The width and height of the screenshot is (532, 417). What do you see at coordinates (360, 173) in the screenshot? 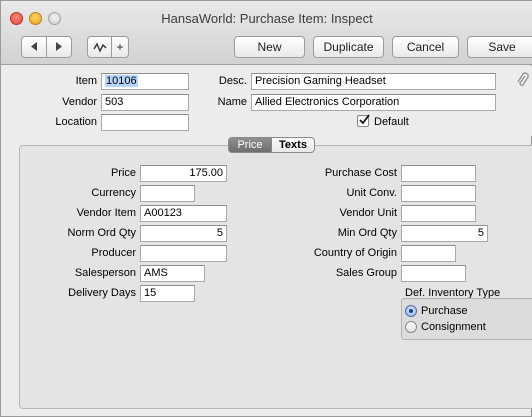
I see `purchase-cost-label: Purchase Cost` at bounding box center [360, 173].